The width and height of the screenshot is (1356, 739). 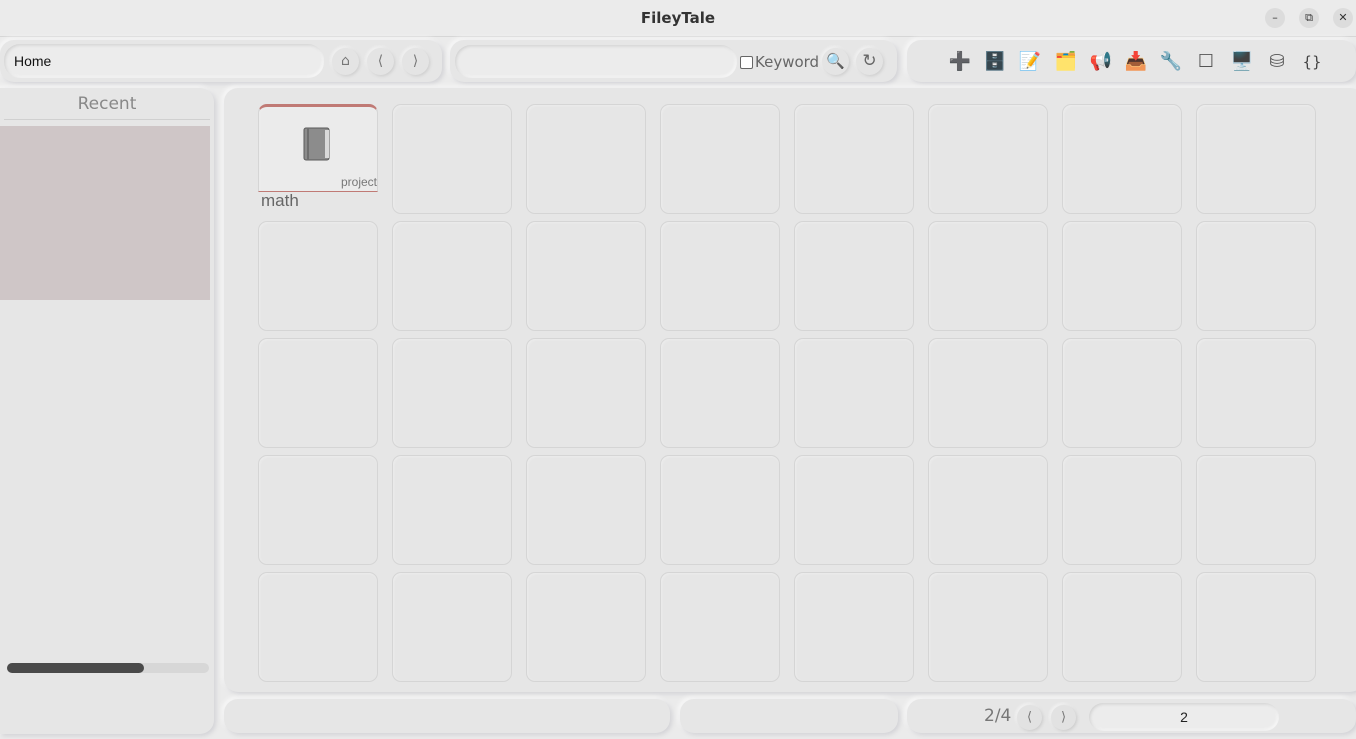 What do you see at coordinates (1066, 62) in the screenshot?
I see `folders-icon: 🗂️` at bounding box center [1066, 62].